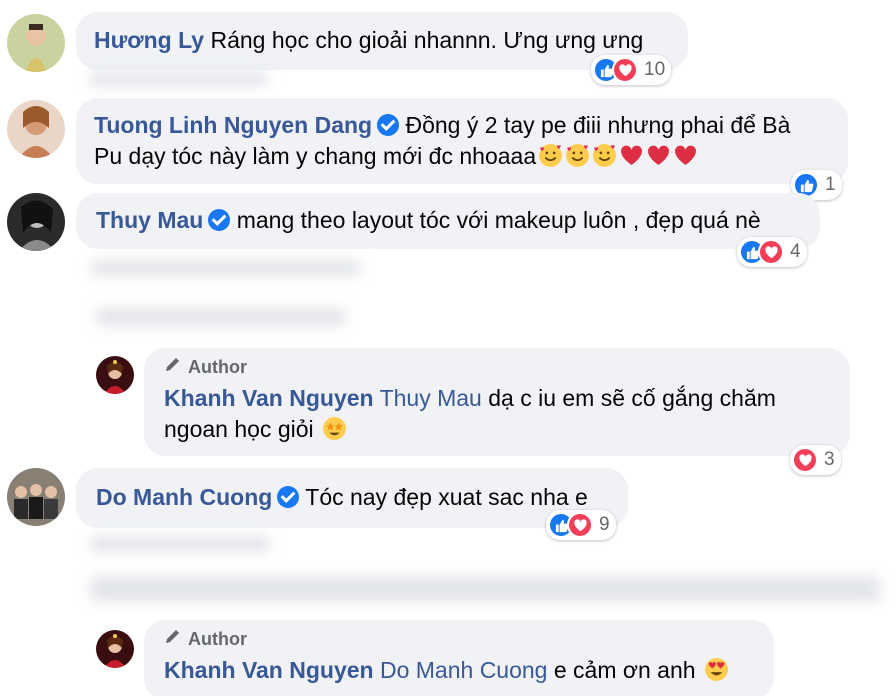 The width and height of the screenshot is (896, 696). I want to click on mention-link: Do Manh Cuong, so click(464, 670).